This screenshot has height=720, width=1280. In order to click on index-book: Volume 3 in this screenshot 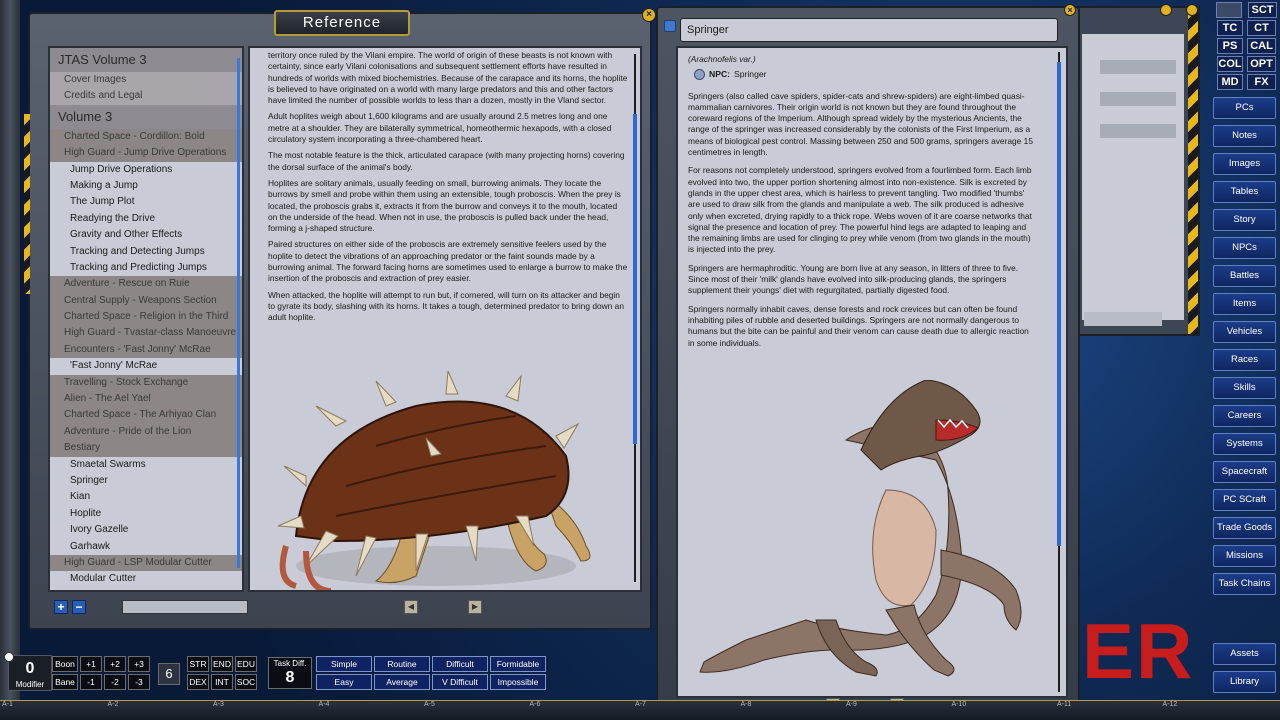, I will do `click(146, 116)`.